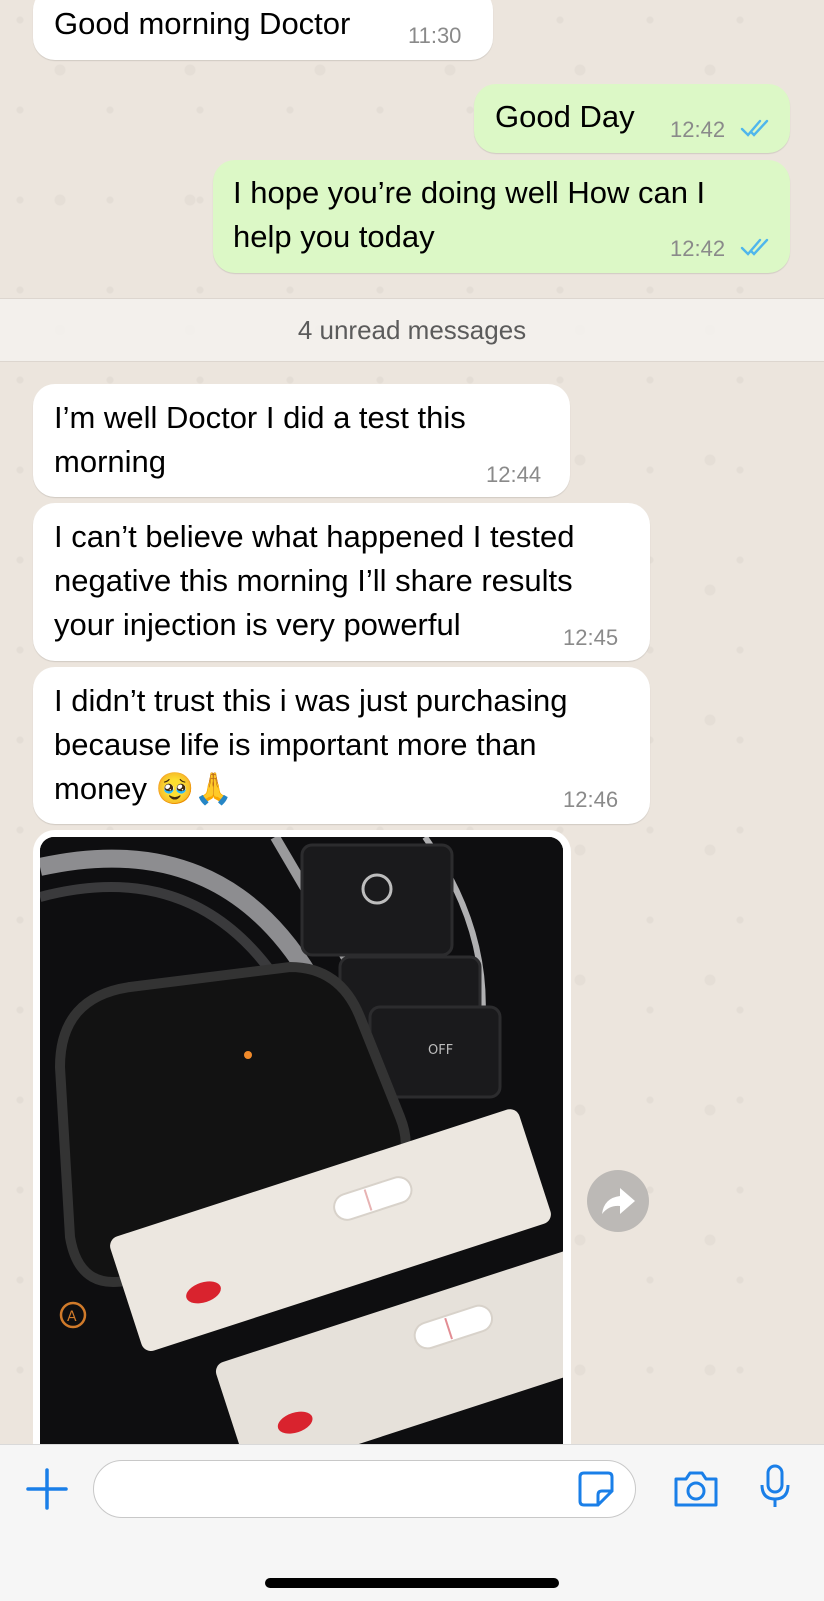  Describe the element at coordinates (514, 474) in the screenshot. I see `message-time: 12:44` at that location.